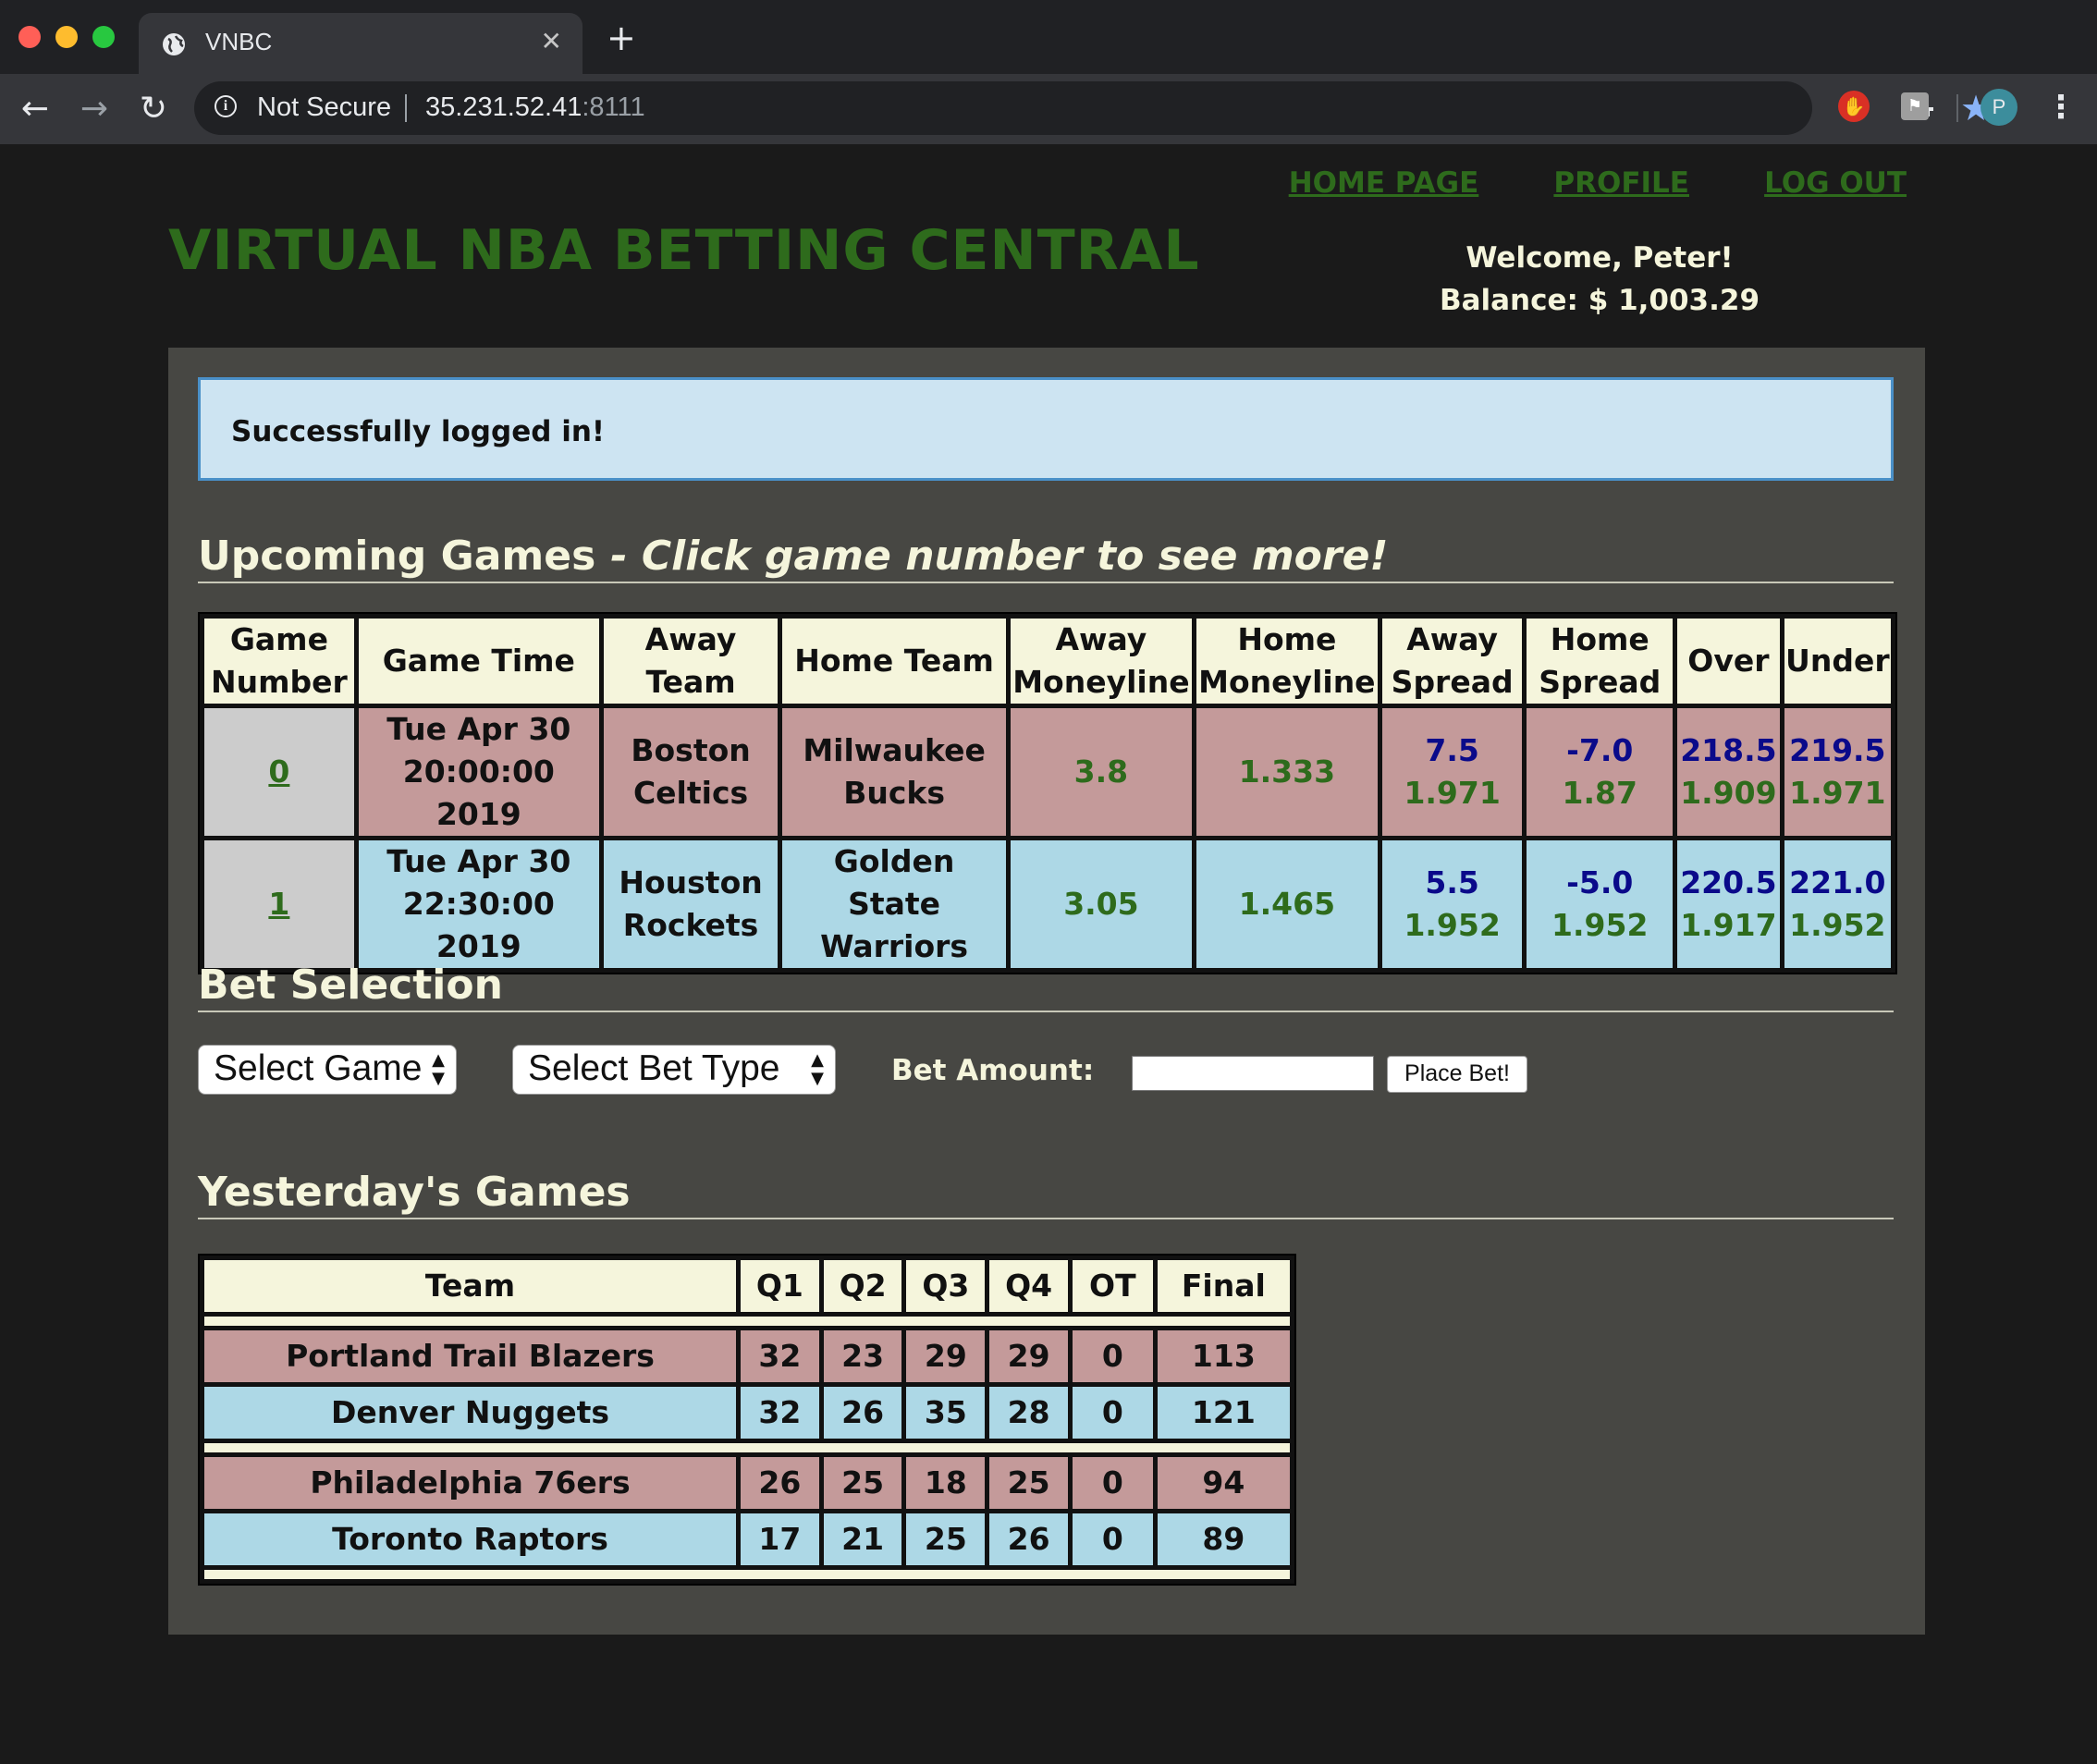 The width and height of the screenshot is (2097, 1764). I want to click on q4-cell: 26, so click(1029, 1539).